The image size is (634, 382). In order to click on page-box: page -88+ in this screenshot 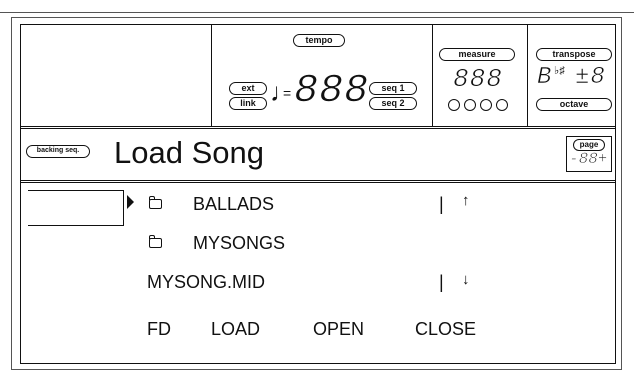, I will do `click(589, 154)`.